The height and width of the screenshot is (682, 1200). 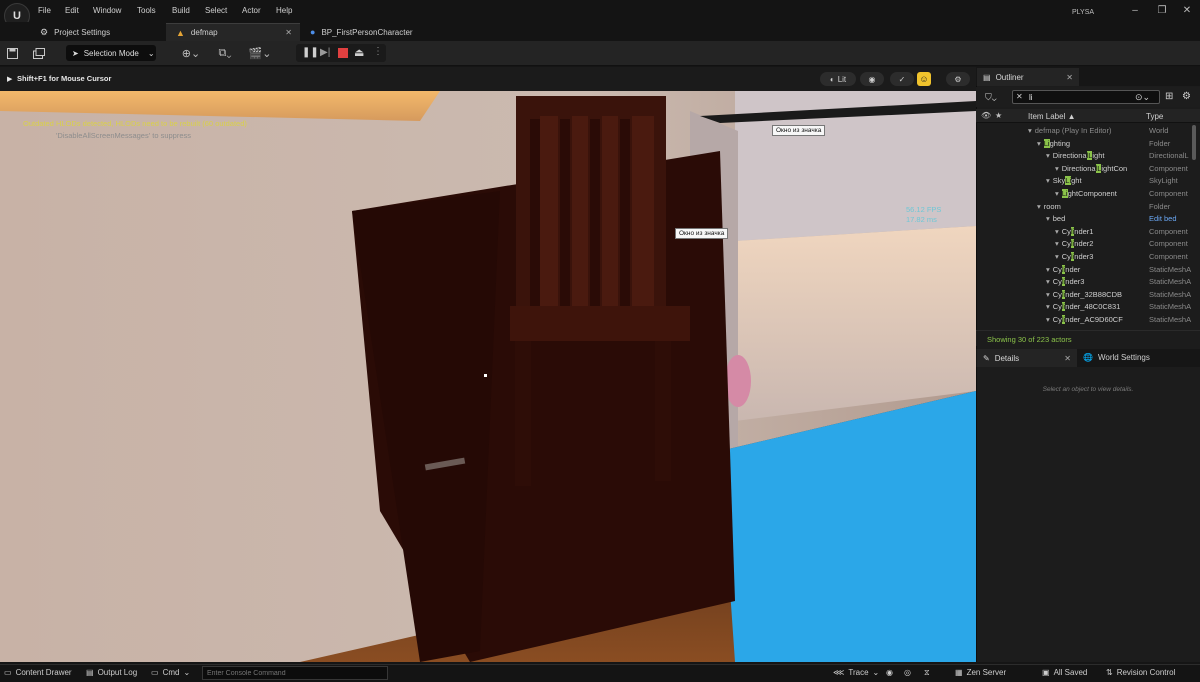 I want to click on menu-actor: Actor, so click(x=251, y=10).